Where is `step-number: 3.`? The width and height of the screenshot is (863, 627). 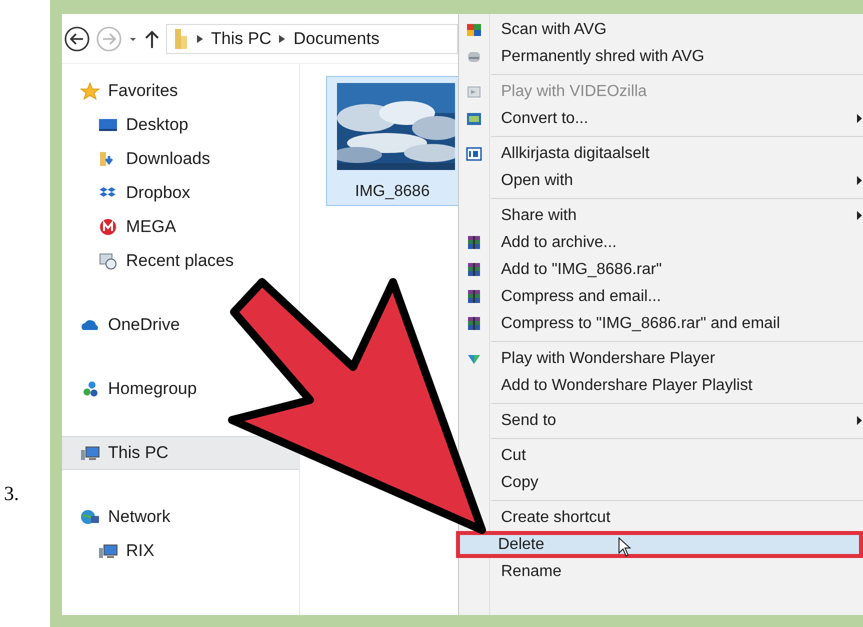 step-number: 3. is located at coordinates (12, 494).